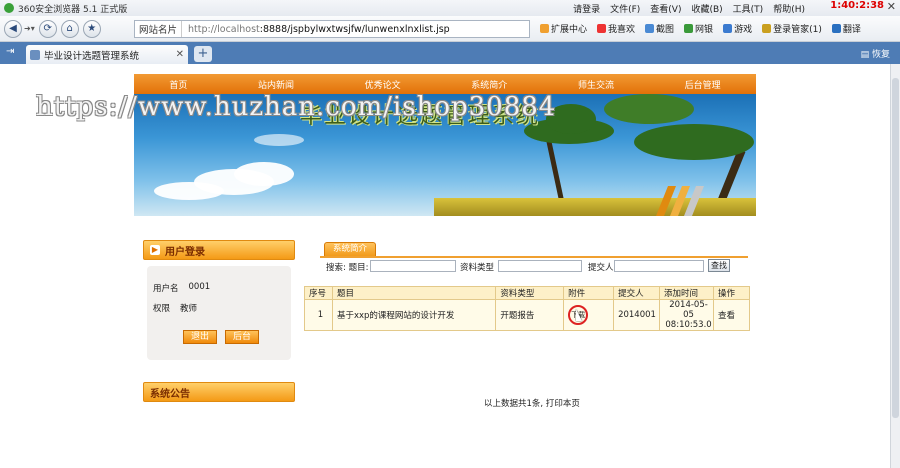  Describe the element at coordinates (875, 53) in the screenshot. I see `restore-closed-tabs: ▤ 恢复` at that location.